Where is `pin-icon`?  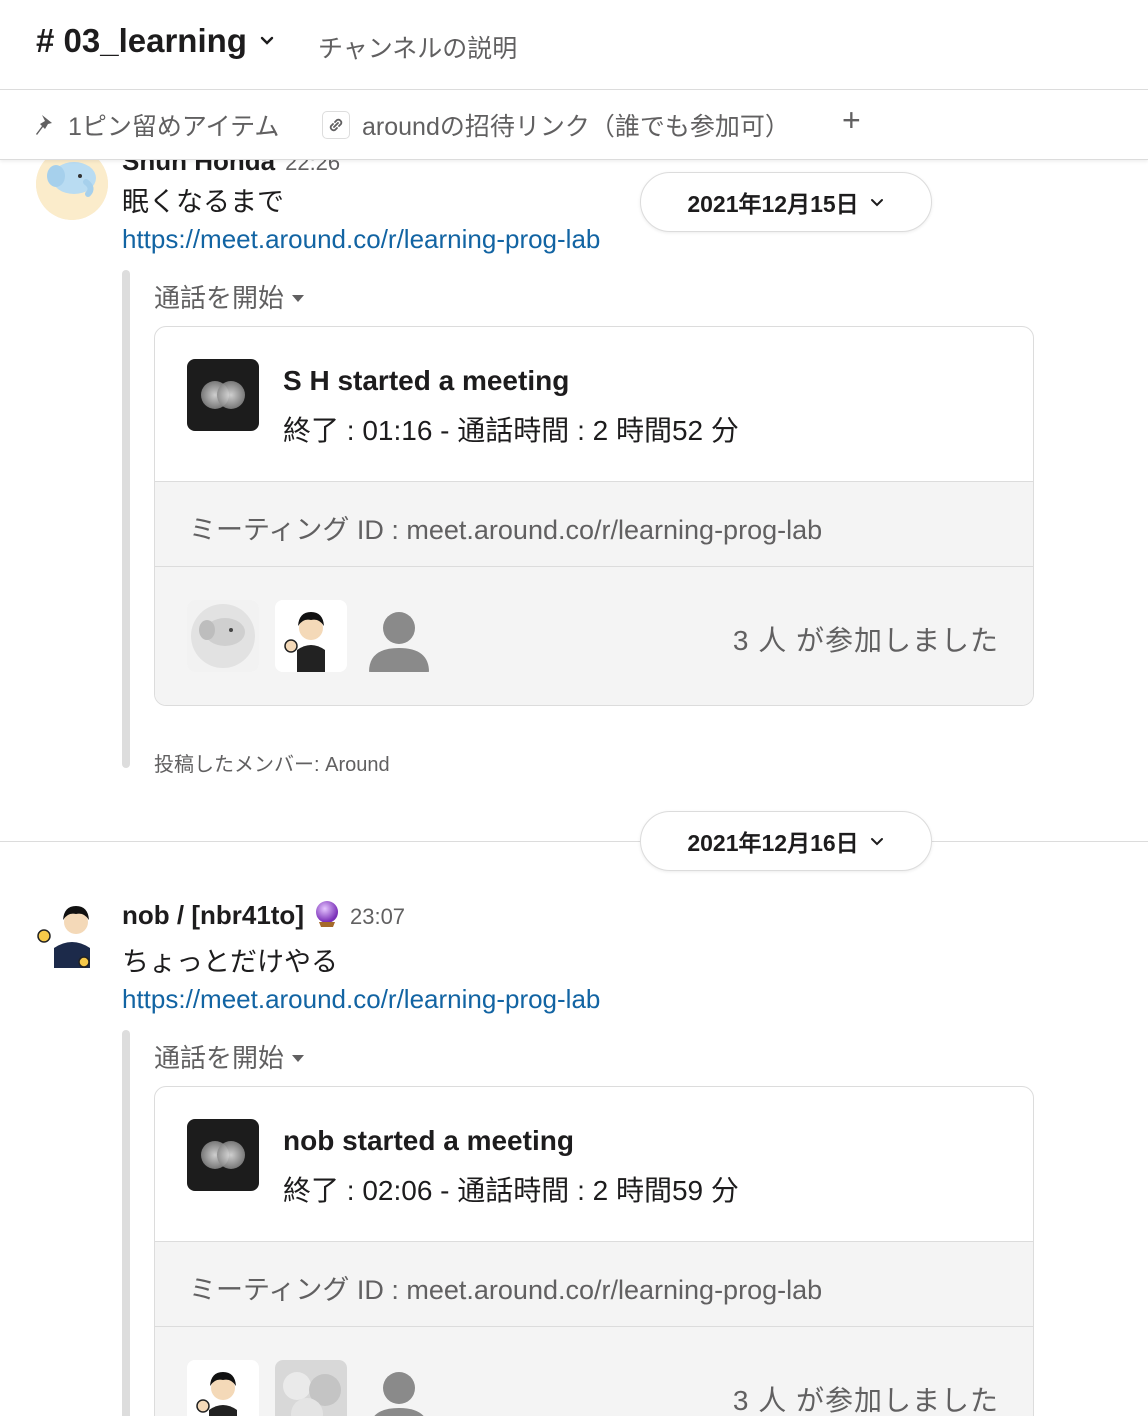
pin-icon is located at coordinates (44, 125).